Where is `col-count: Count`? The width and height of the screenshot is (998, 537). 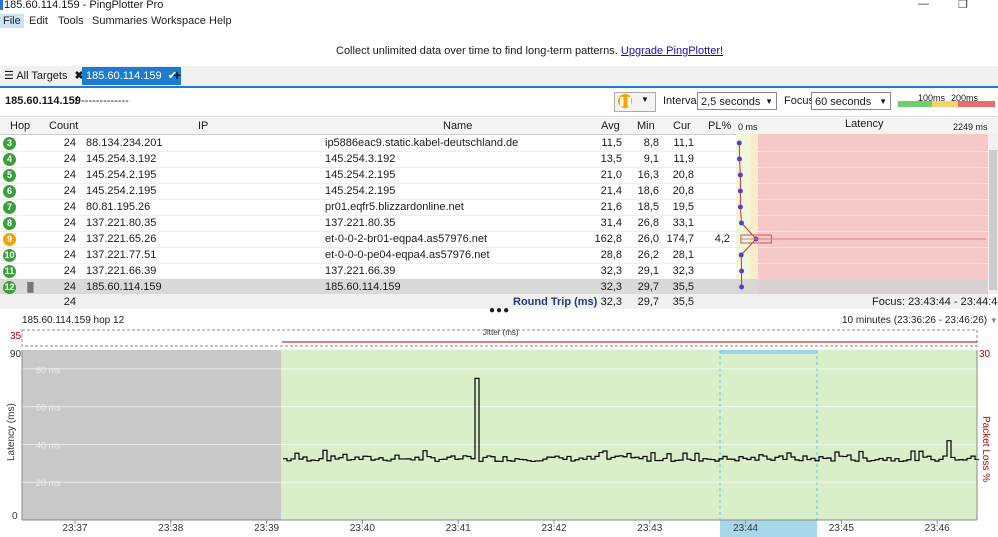
col-count: Count is located at coordinates (63, 126).